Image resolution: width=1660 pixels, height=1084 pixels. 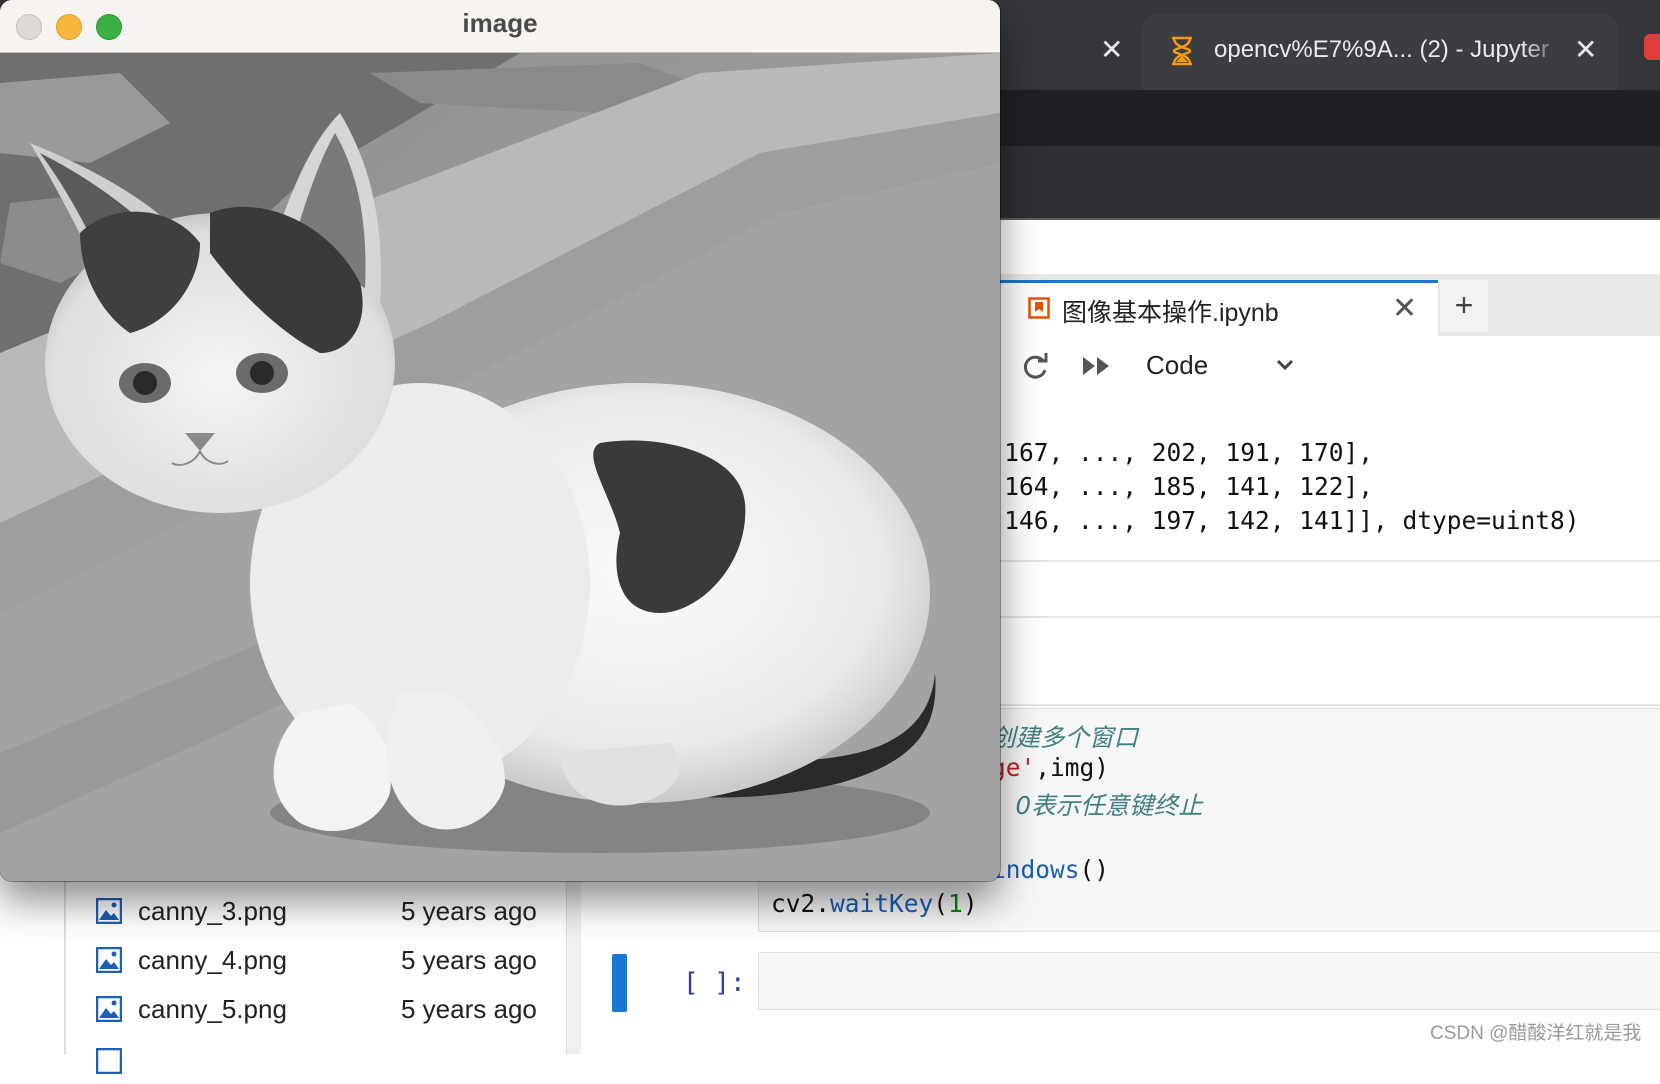 I want to click on code-line: indows(), so click(x=1050, y=869).